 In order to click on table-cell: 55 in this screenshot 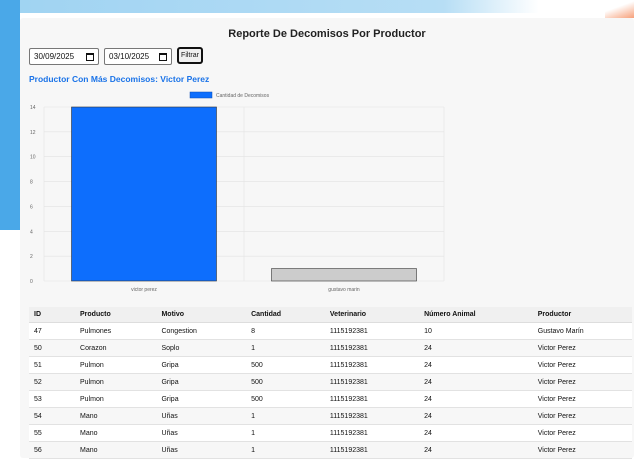, I will do `click(52, 433)`.